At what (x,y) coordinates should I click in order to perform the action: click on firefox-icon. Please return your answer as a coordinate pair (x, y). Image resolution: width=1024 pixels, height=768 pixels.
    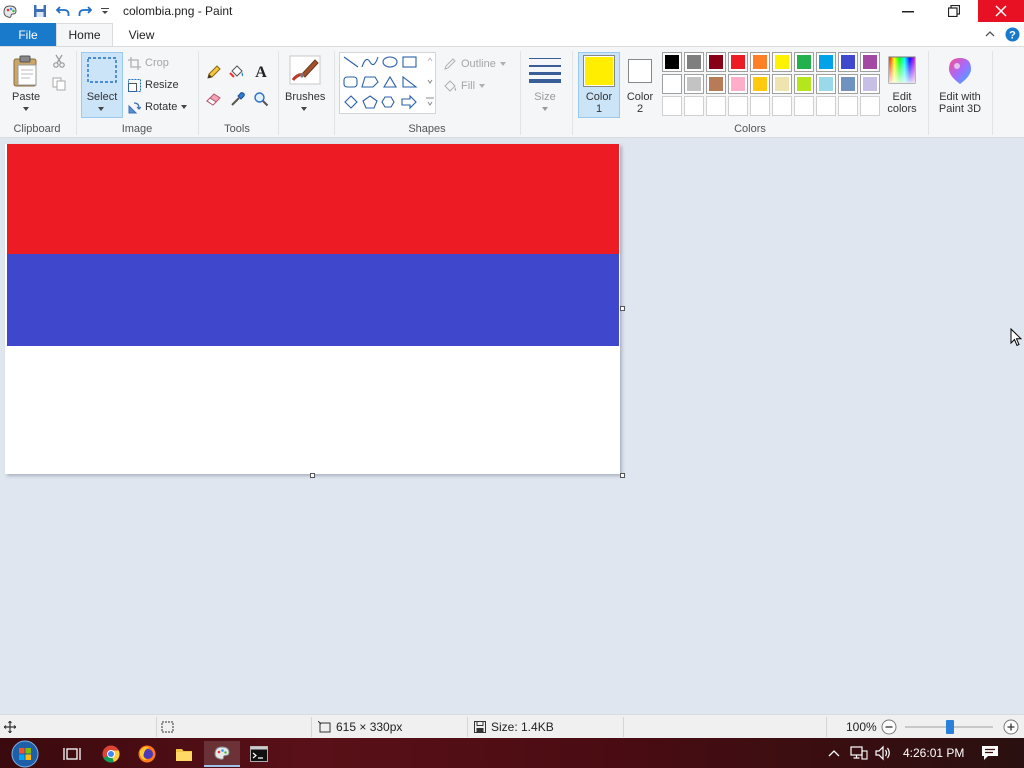
    Looking at the image, I should click on (147, 754).